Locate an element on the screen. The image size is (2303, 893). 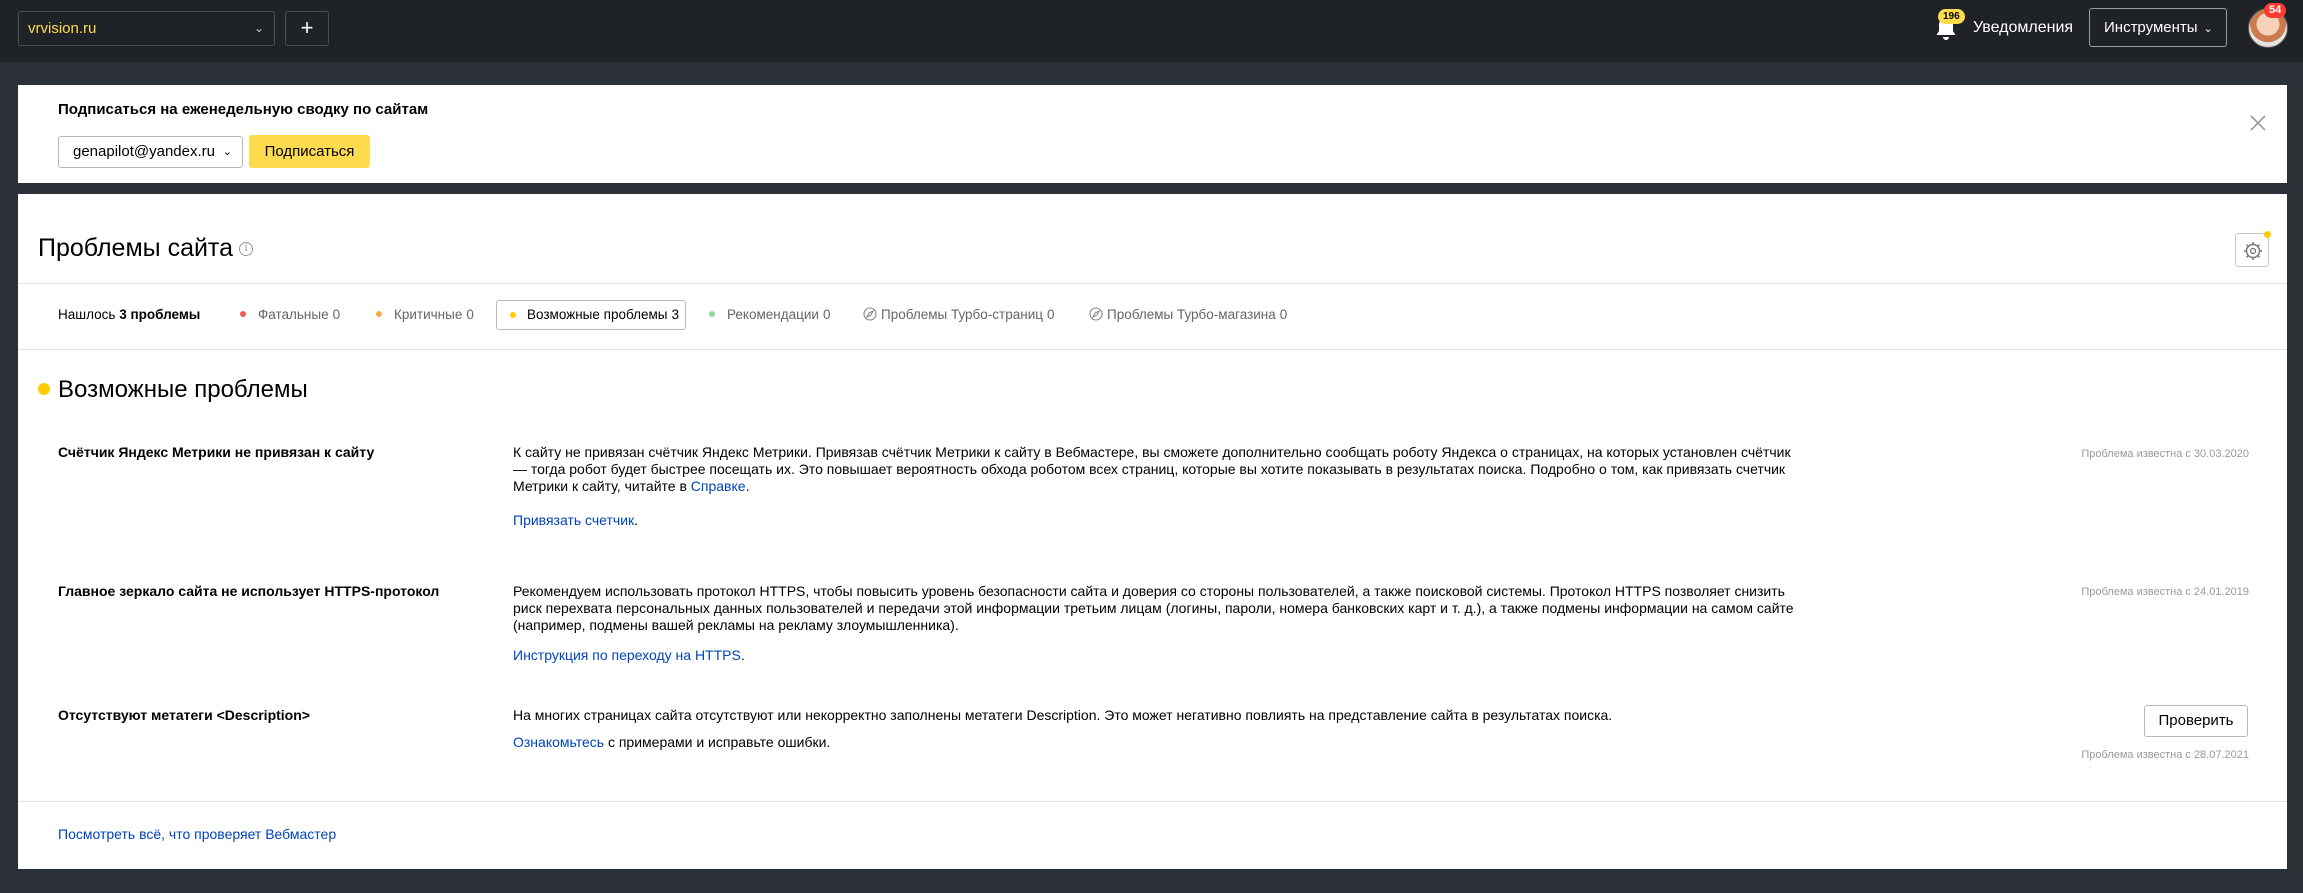
issue-action: Инструкция по переходу на HTTPS. is located at coordinates (629, 655).